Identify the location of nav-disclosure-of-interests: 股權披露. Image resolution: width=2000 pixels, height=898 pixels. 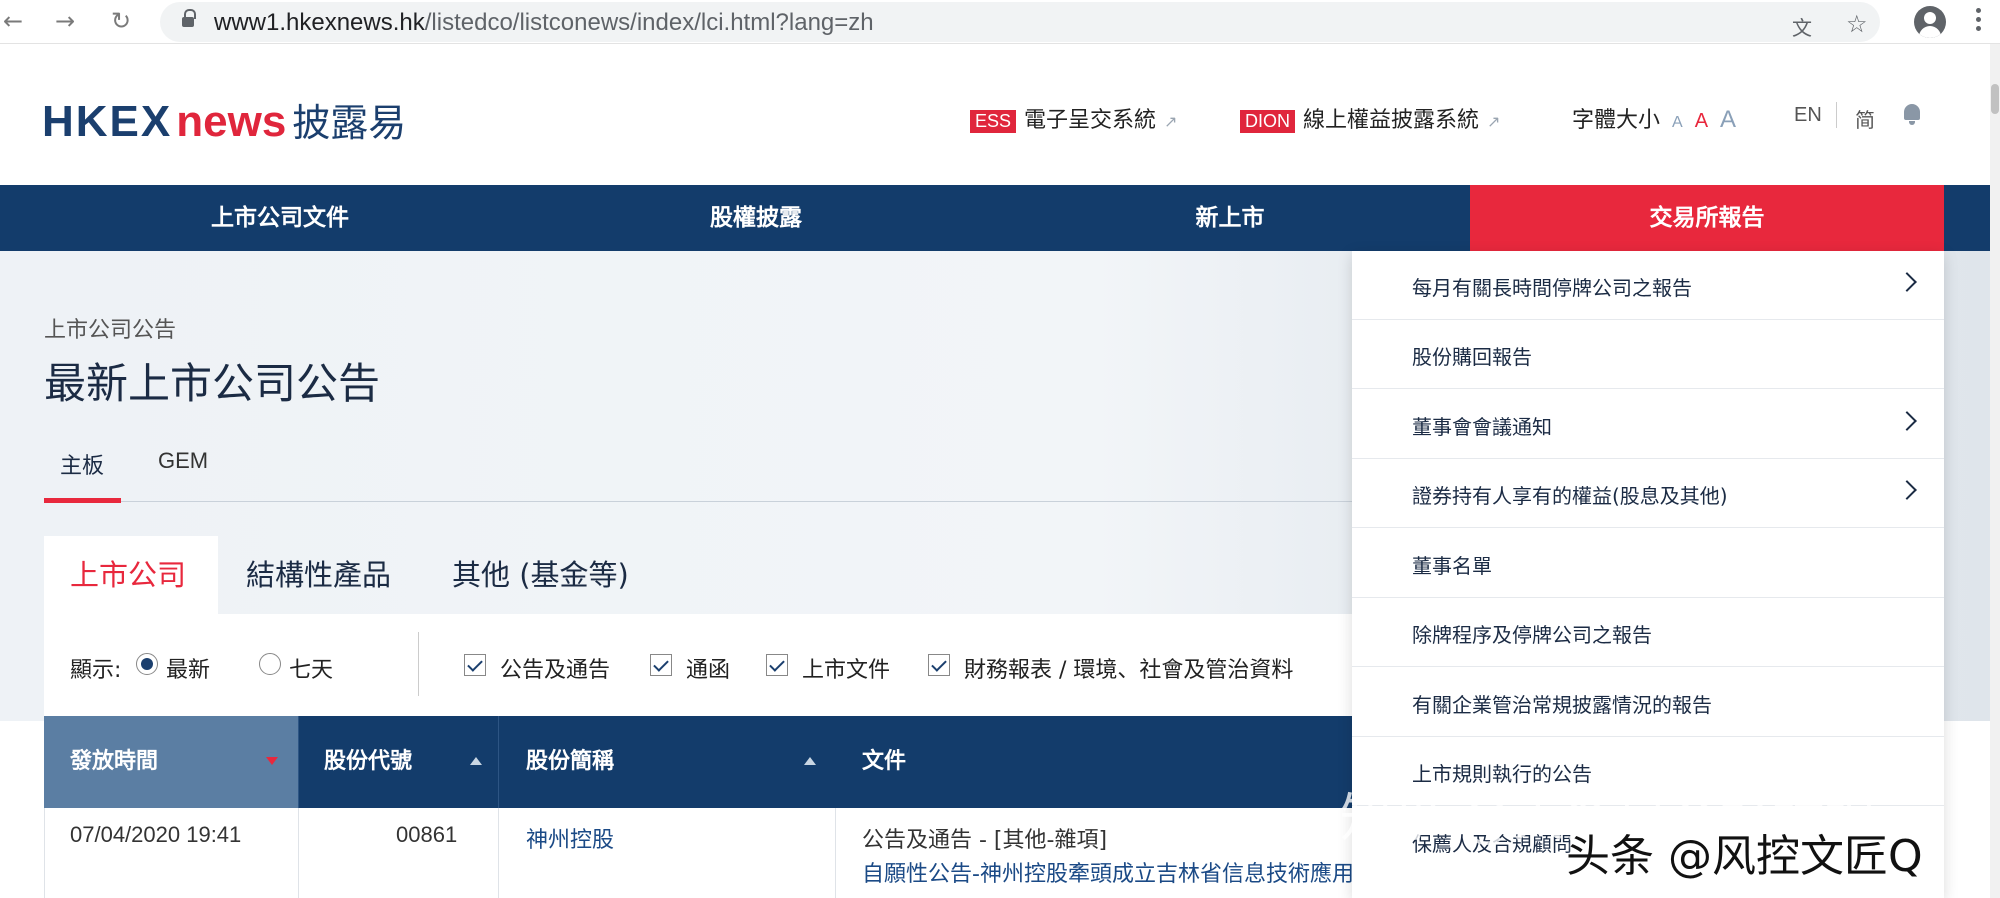
(756, 218).